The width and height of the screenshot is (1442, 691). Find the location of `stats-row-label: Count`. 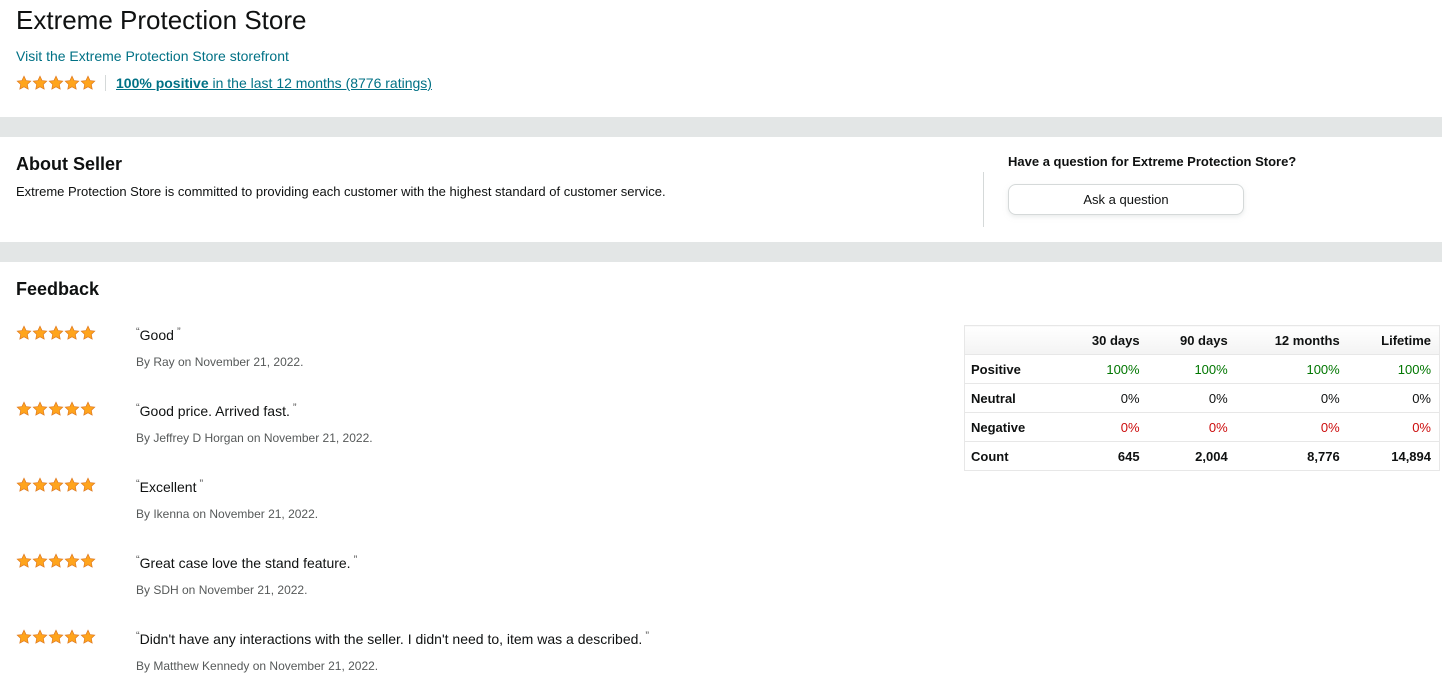

stats-row-label: Count is located at coordinates (1012, 456).